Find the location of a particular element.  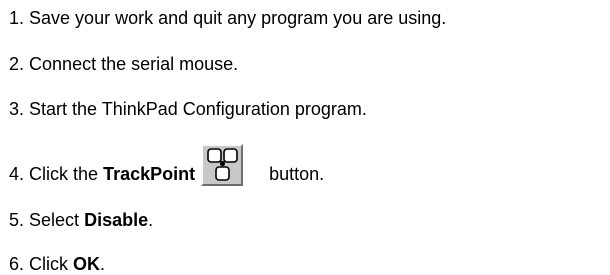

step-2-number: 2. is located at coordinates (17, 64).